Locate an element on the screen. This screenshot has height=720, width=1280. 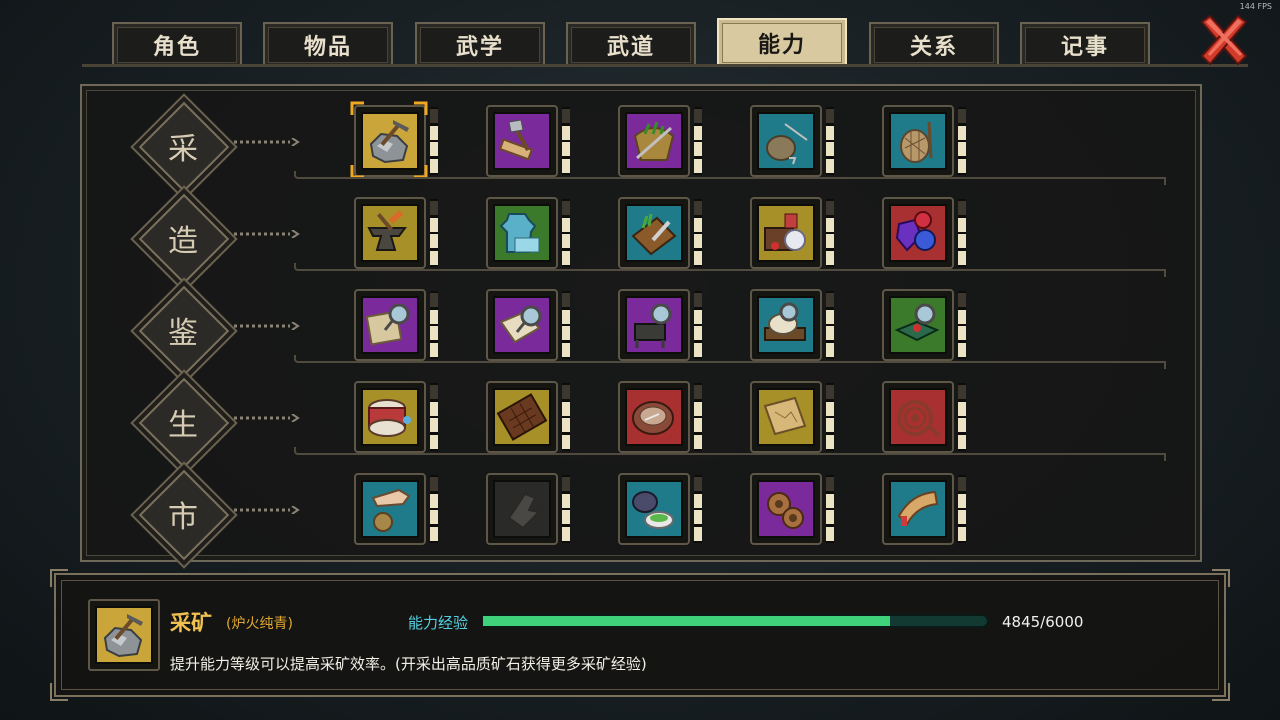
tab-2: 武学 is located at coordinates (480, 44).